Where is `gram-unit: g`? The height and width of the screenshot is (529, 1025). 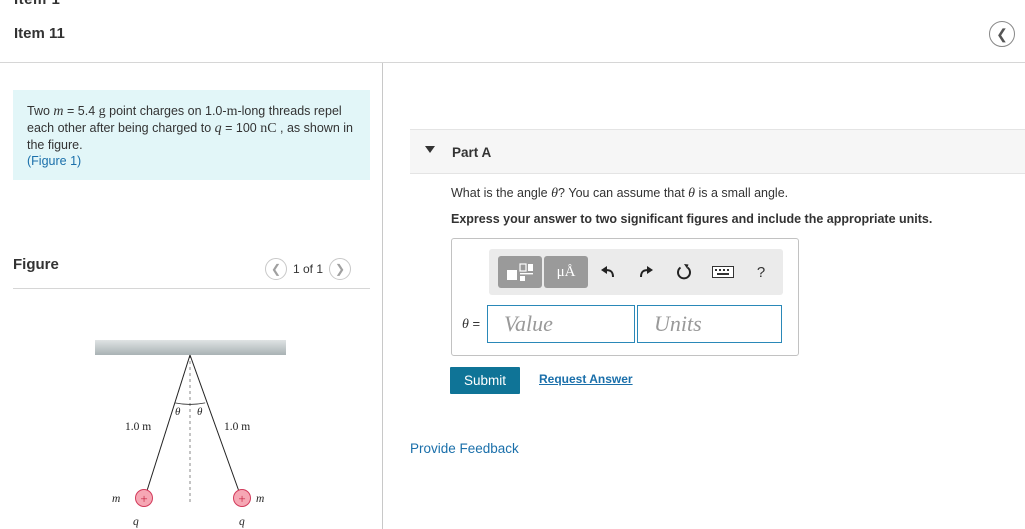
gram-unit: g is located at coordinates (102, 111).